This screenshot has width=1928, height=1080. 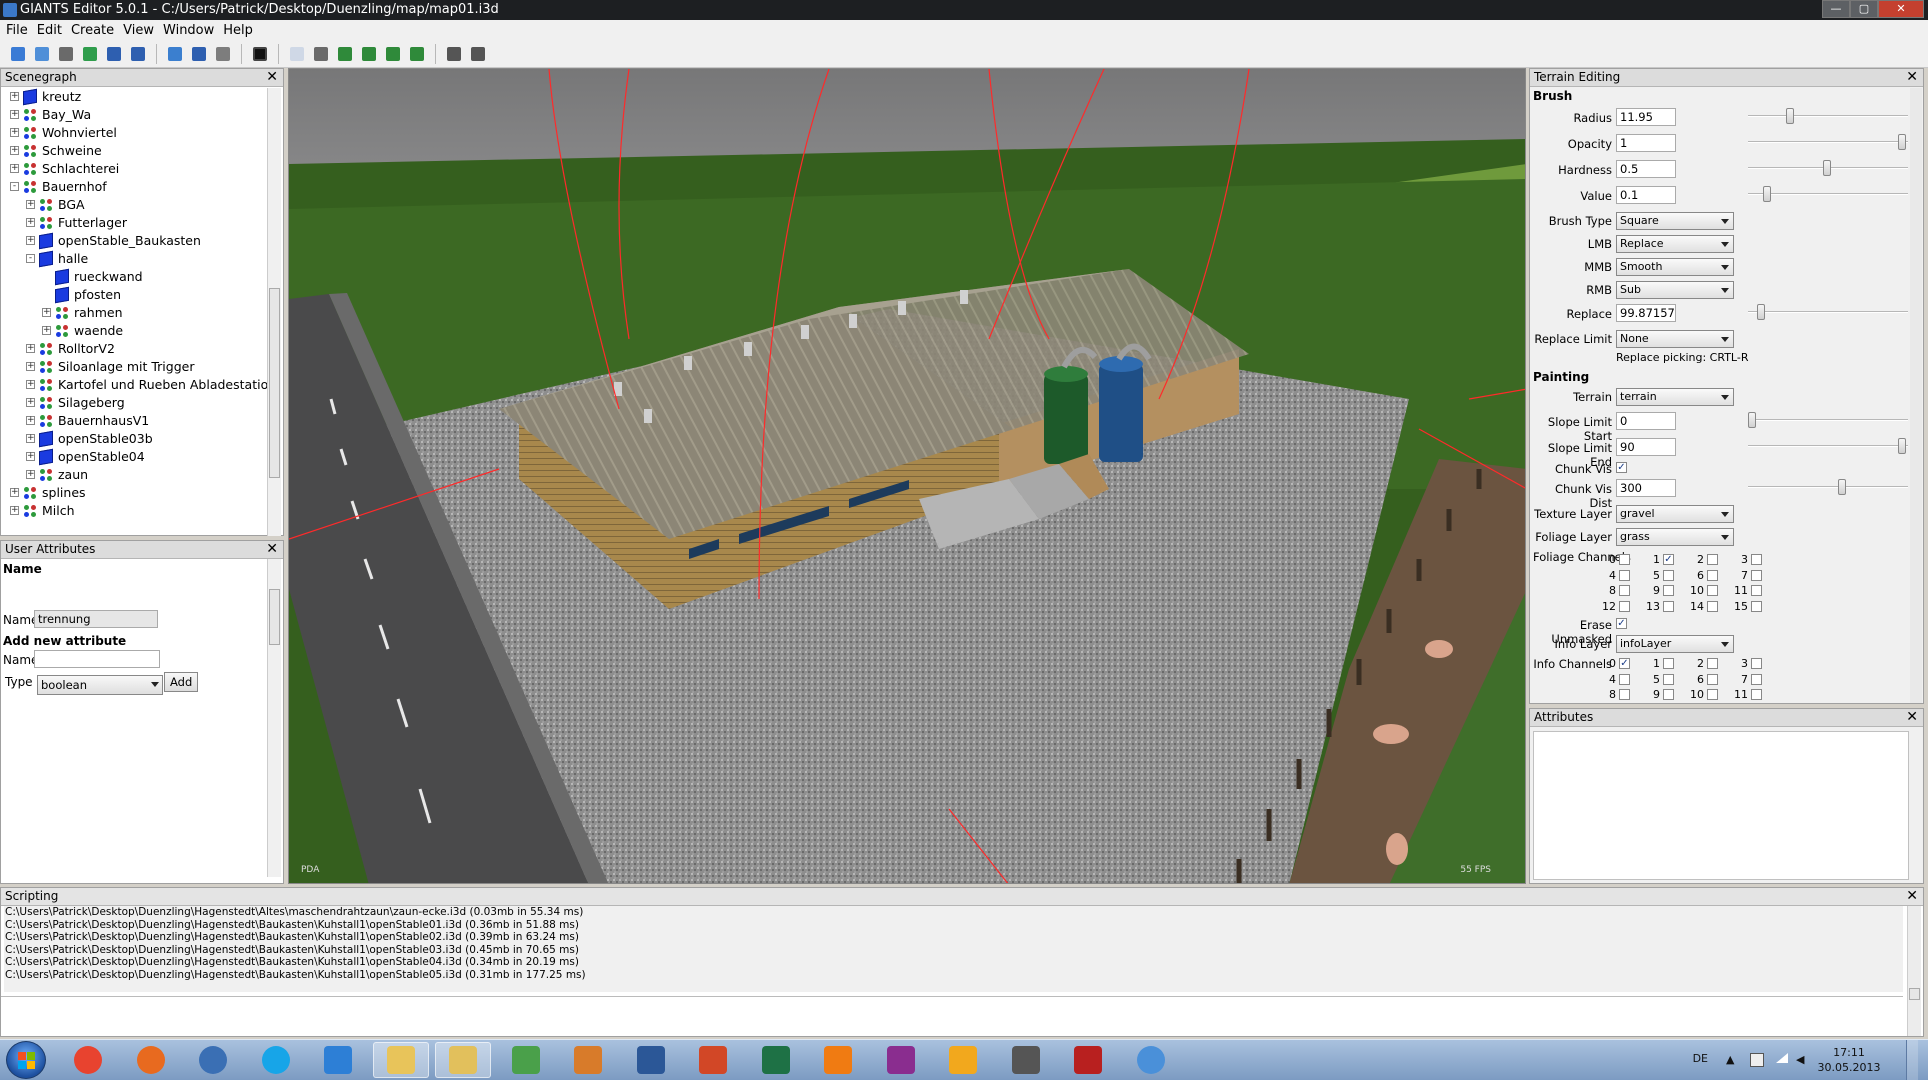 What do you see at coordinates (526, 1060) in the screenshot?
I see `chart-app-taskbar-button` at bounding box center [526, 1060].